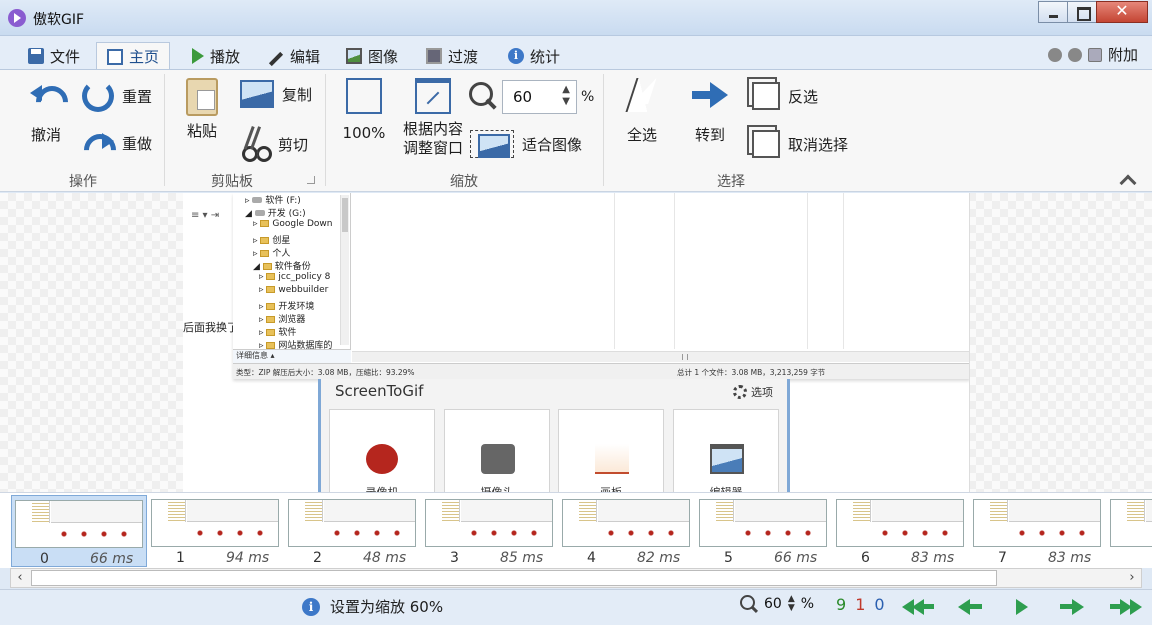  Describe the element at coordinates (534, 56) in the screenshot. I see `tab-stats: i 统计` at that location.